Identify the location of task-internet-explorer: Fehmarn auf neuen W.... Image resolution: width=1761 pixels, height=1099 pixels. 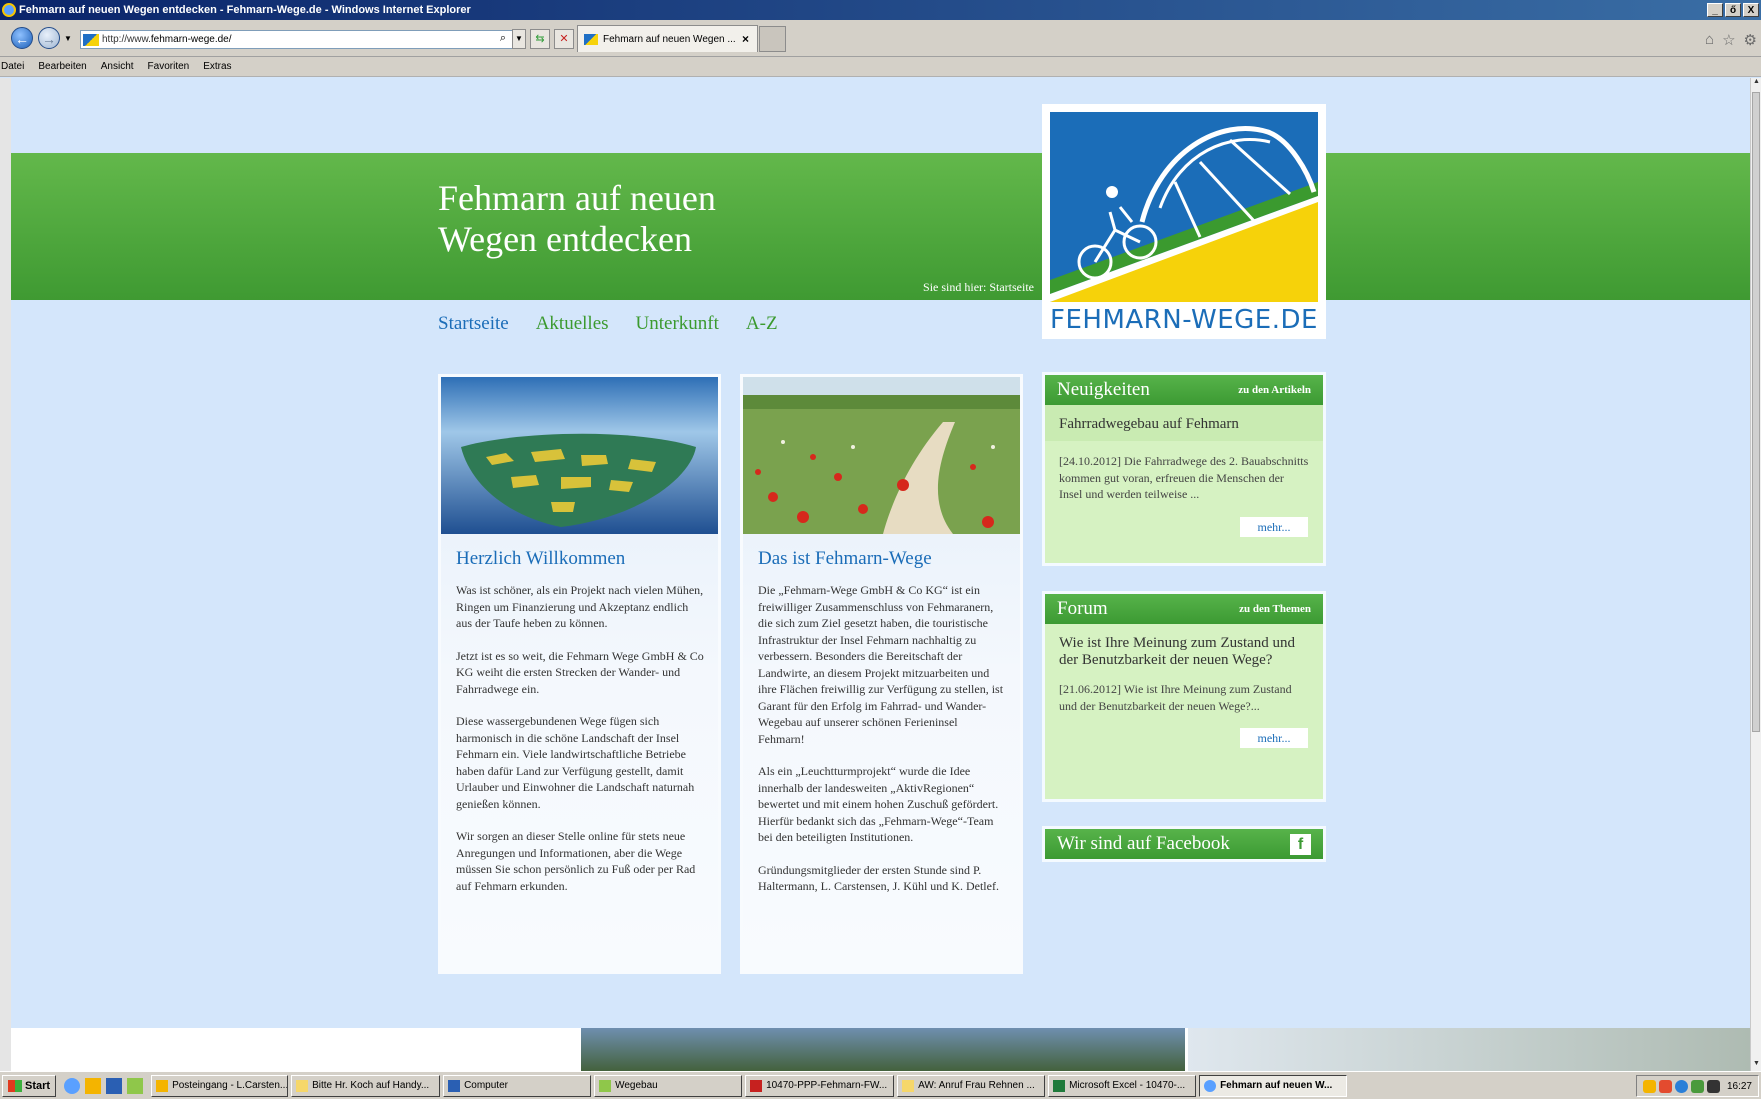
(1273, 1085).